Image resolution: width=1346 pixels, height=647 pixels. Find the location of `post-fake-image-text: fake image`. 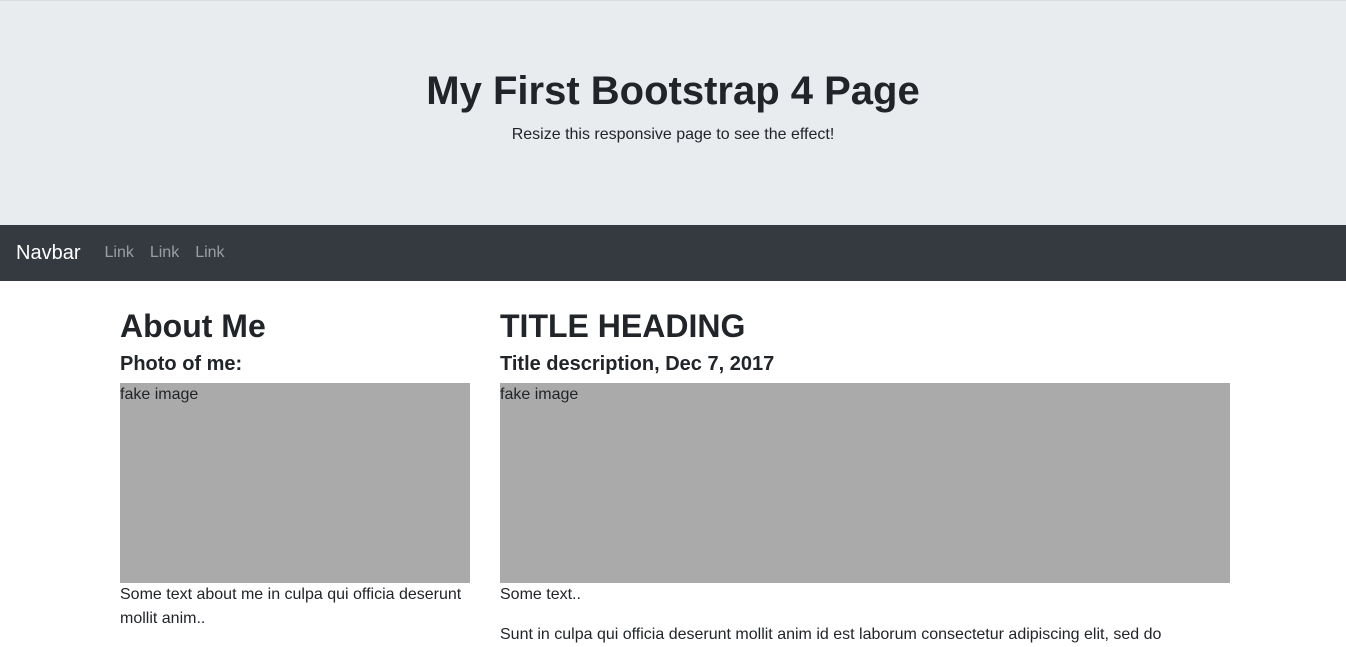

post-fake-image-text: fake image is located at coordinates (539, 394).